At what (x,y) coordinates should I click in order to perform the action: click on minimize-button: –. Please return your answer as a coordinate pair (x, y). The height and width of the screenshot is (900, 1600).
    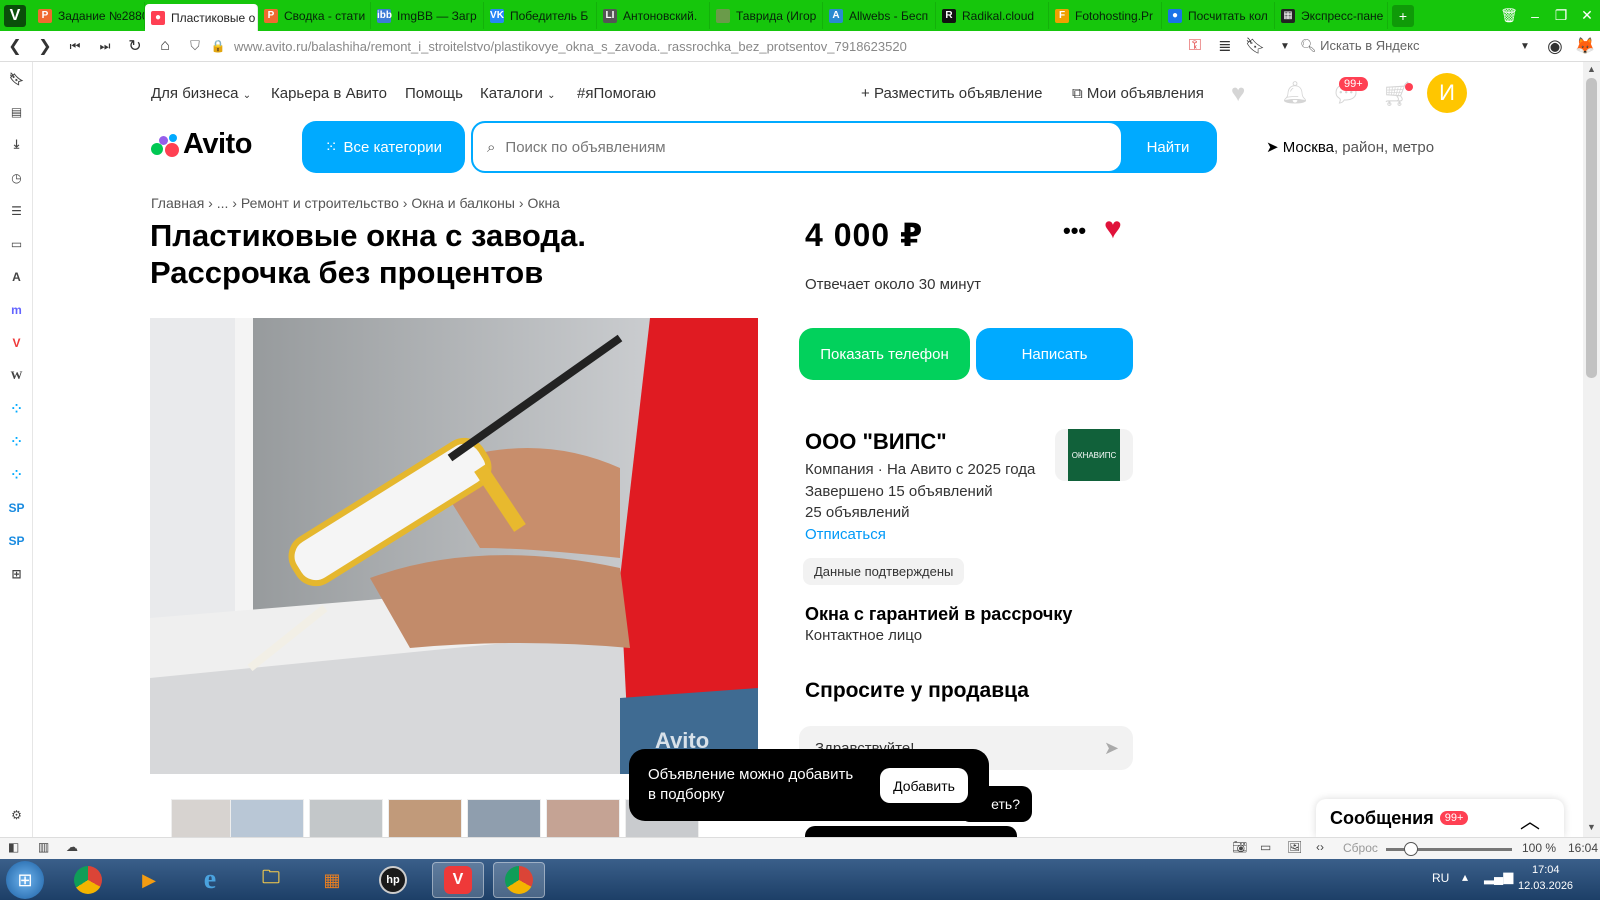
    Looking at the image, I should click on (1535, 16).